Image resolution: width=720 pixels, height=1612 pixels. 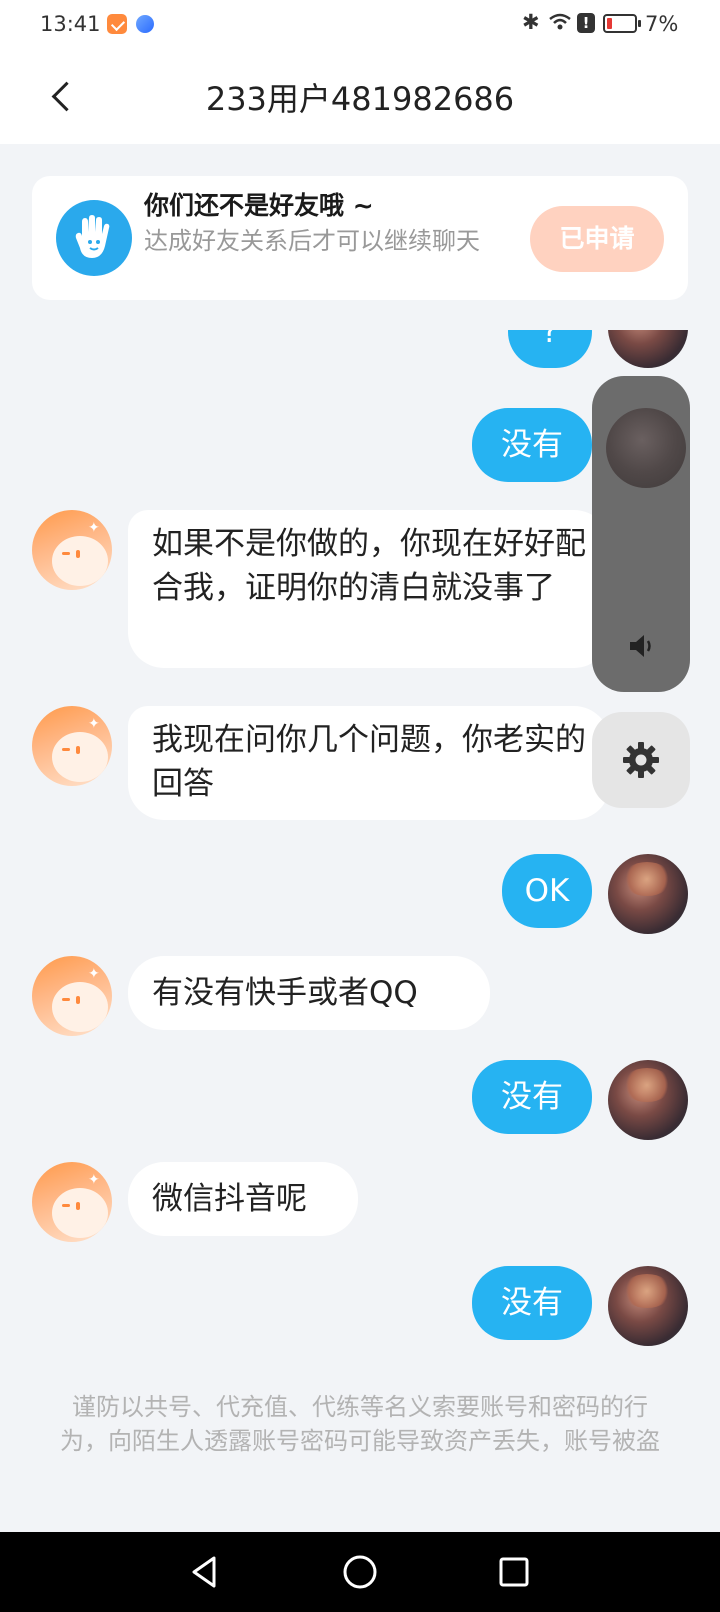 I want to click on app-notification-icon, so click(x=117, y=24).